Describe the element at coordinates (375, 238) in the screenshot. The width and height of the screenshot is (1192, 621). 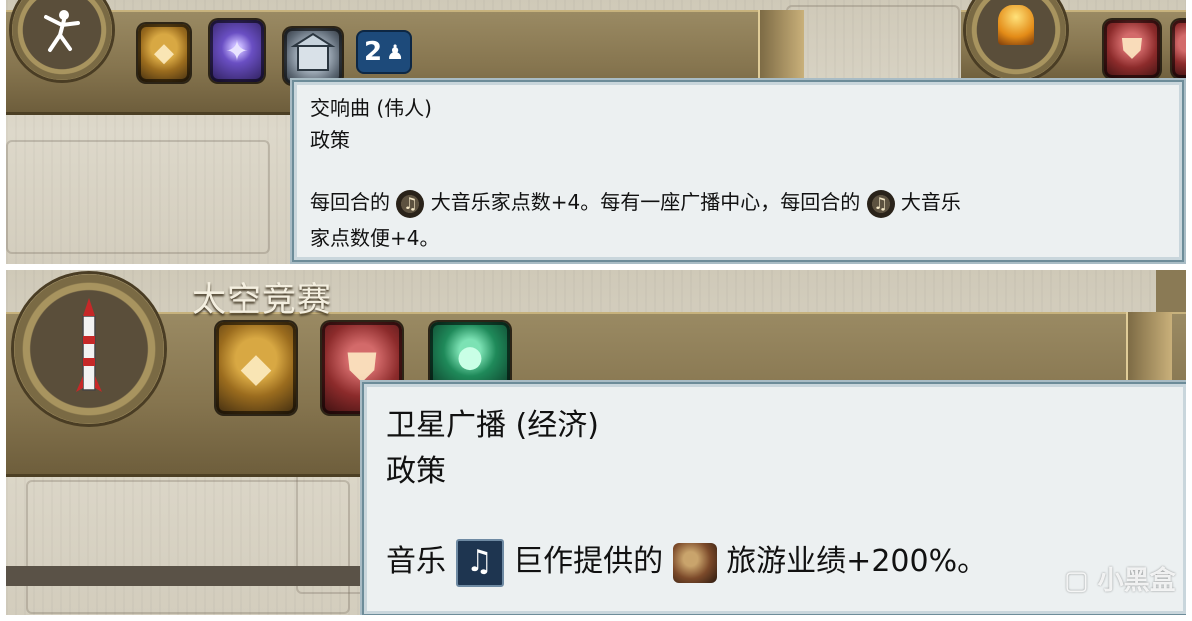
I see `policy-description-line2: 家点数便+4。` at that location.